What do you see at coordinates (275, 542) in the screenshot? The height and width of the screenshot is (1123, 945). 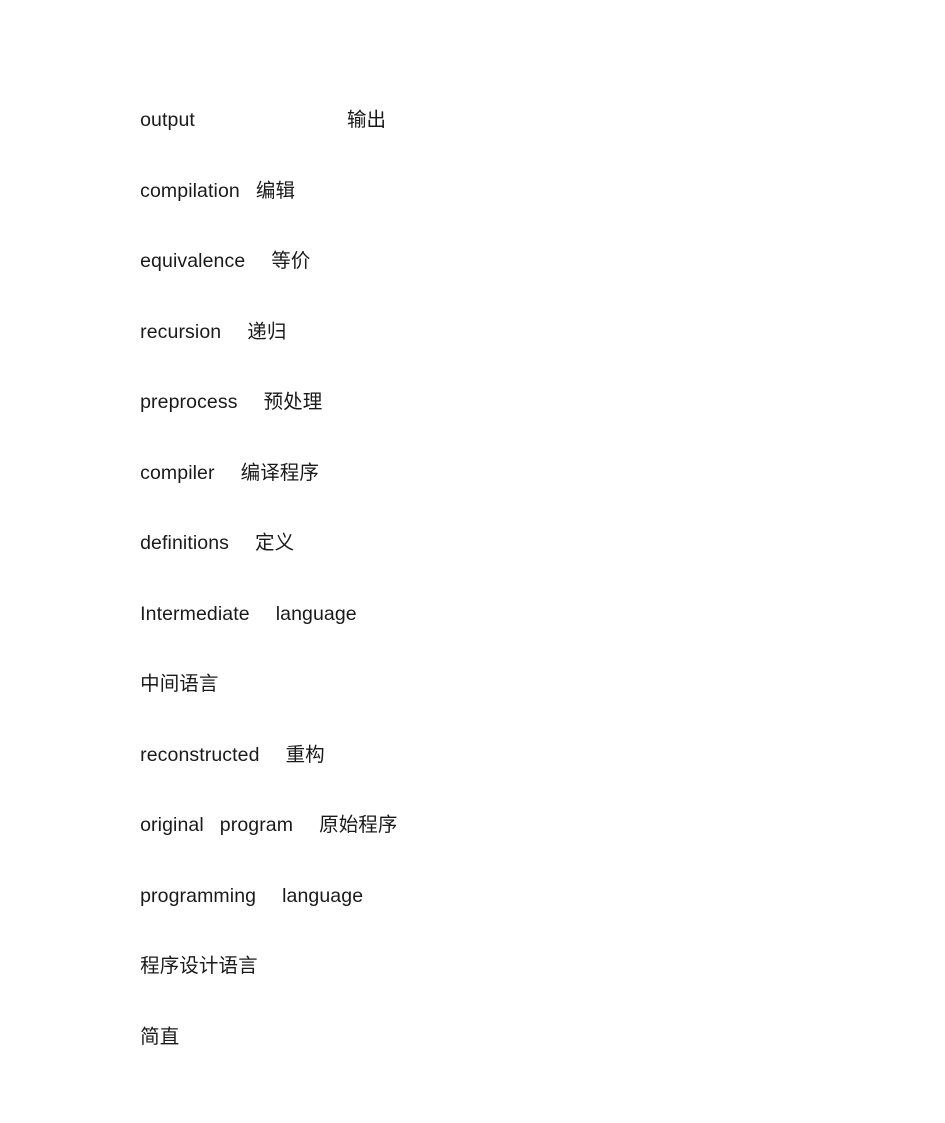 I see `chinese-term: 定义` at bounding box center [275, 542].